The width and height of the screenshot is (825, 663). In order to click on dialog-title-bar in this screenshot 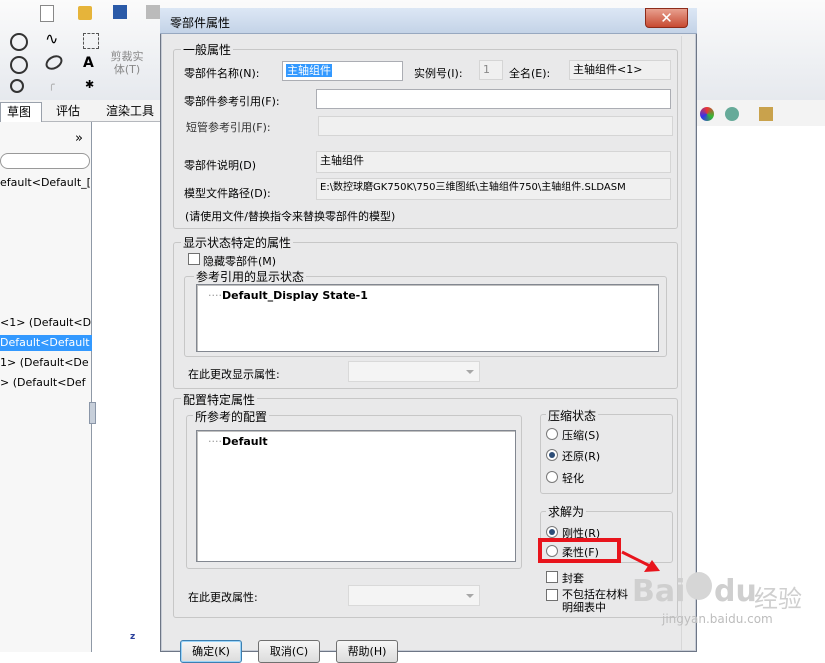, I will do `click(428, 21)`.